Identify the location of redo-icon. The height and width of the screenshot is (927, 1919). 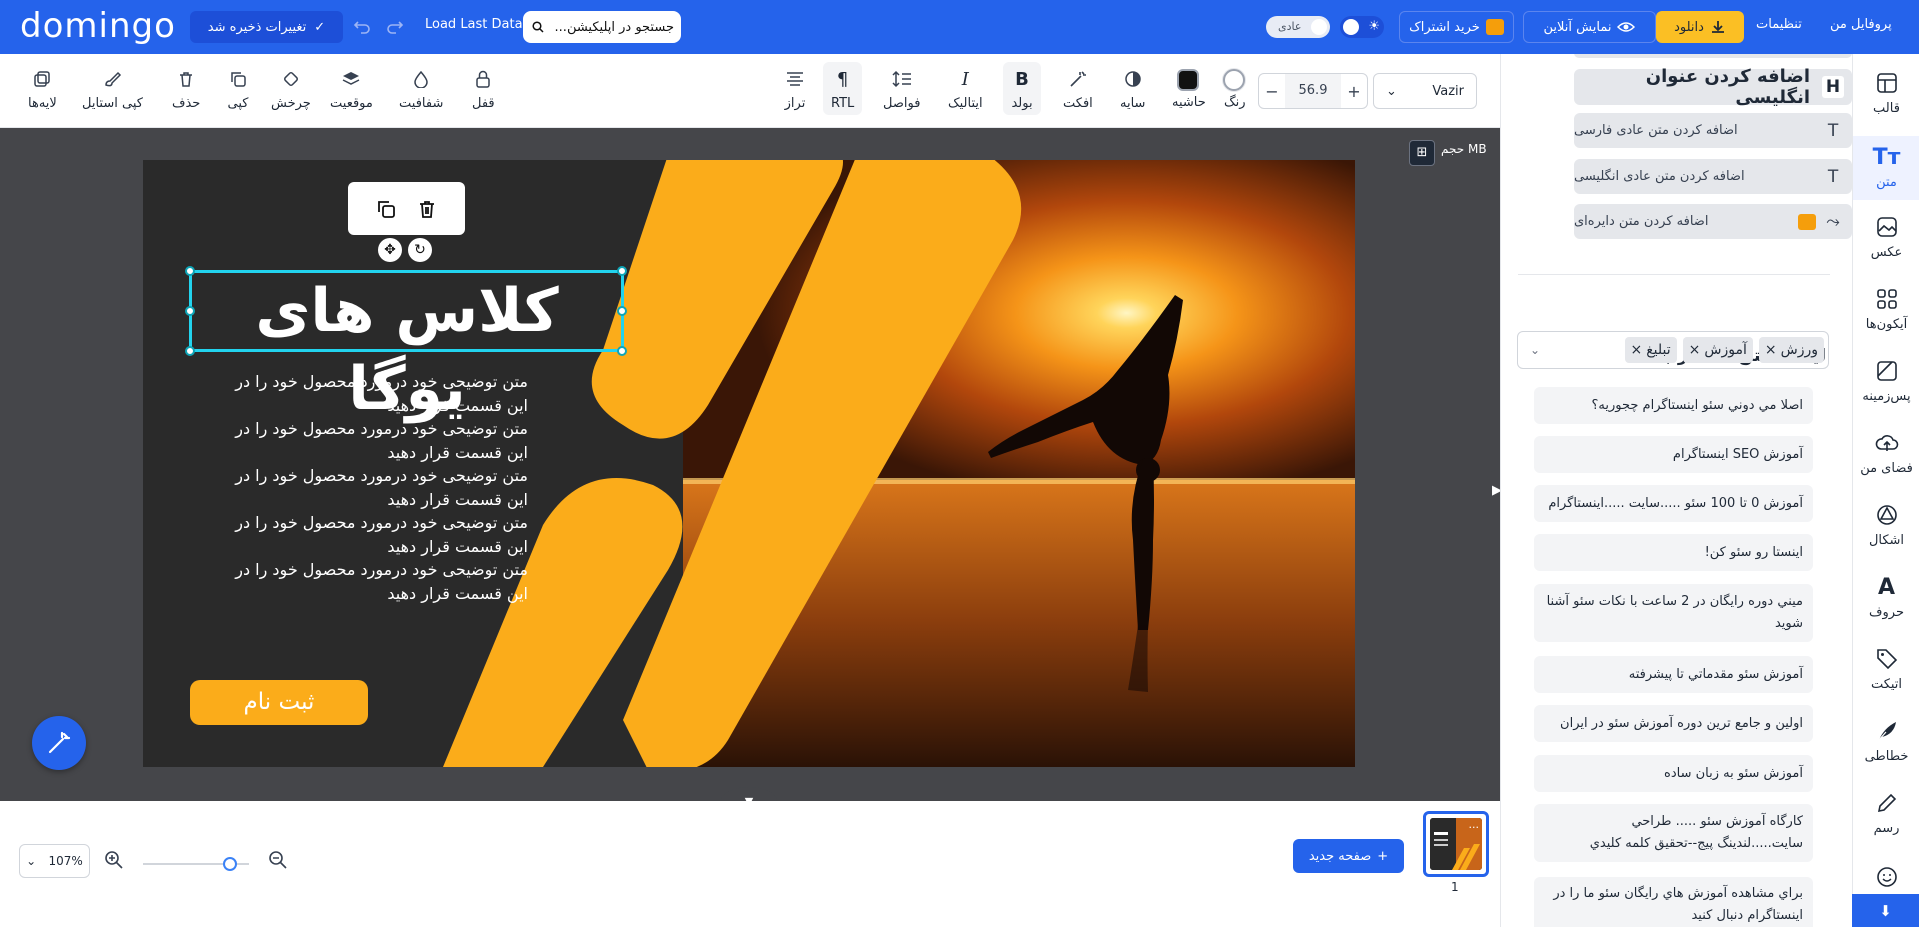
(396, 27).